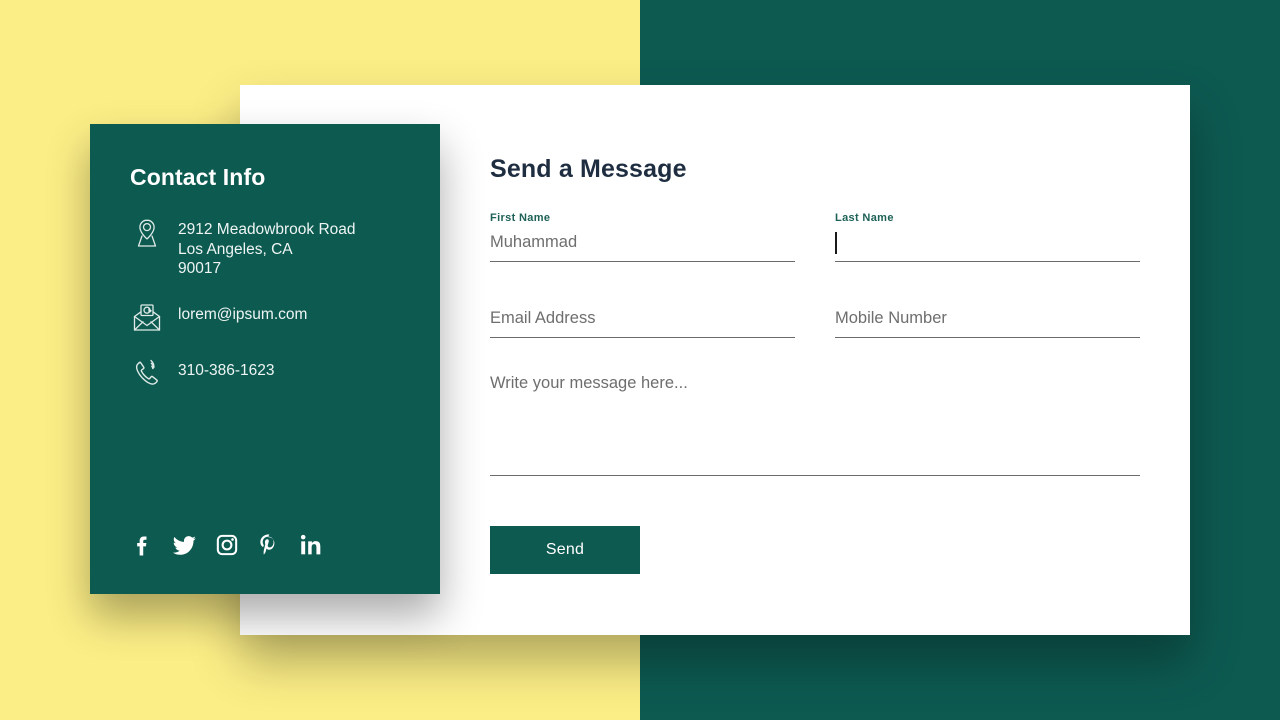 The width and height of the screenshot is (1280, 720). What do you see at coordinates (520, 218) in the screenshot?
I see `first-name-label: First Name` at bounding box center [520, 218].